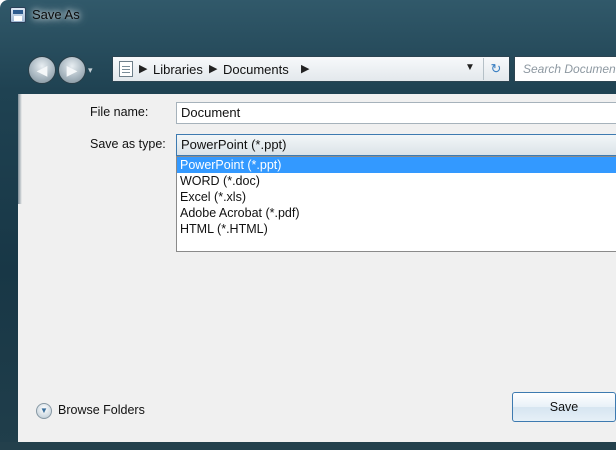  I want to click on breadcrumb-documents: Documents, so click(256, 69).